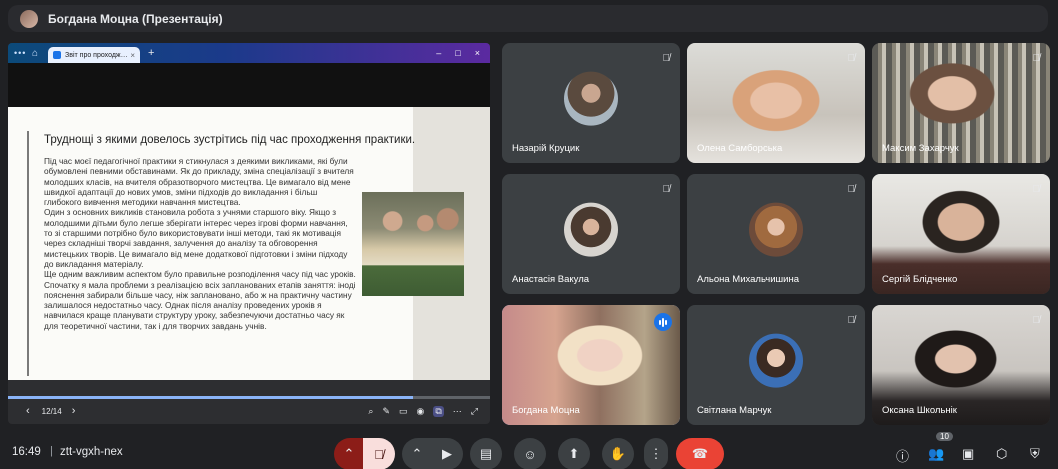 This screenshot has height=469, width=1058. Describe the element at coordinates (546, 148) in the screenshot. I see `participant-name: Назарій Круцик` at that location.